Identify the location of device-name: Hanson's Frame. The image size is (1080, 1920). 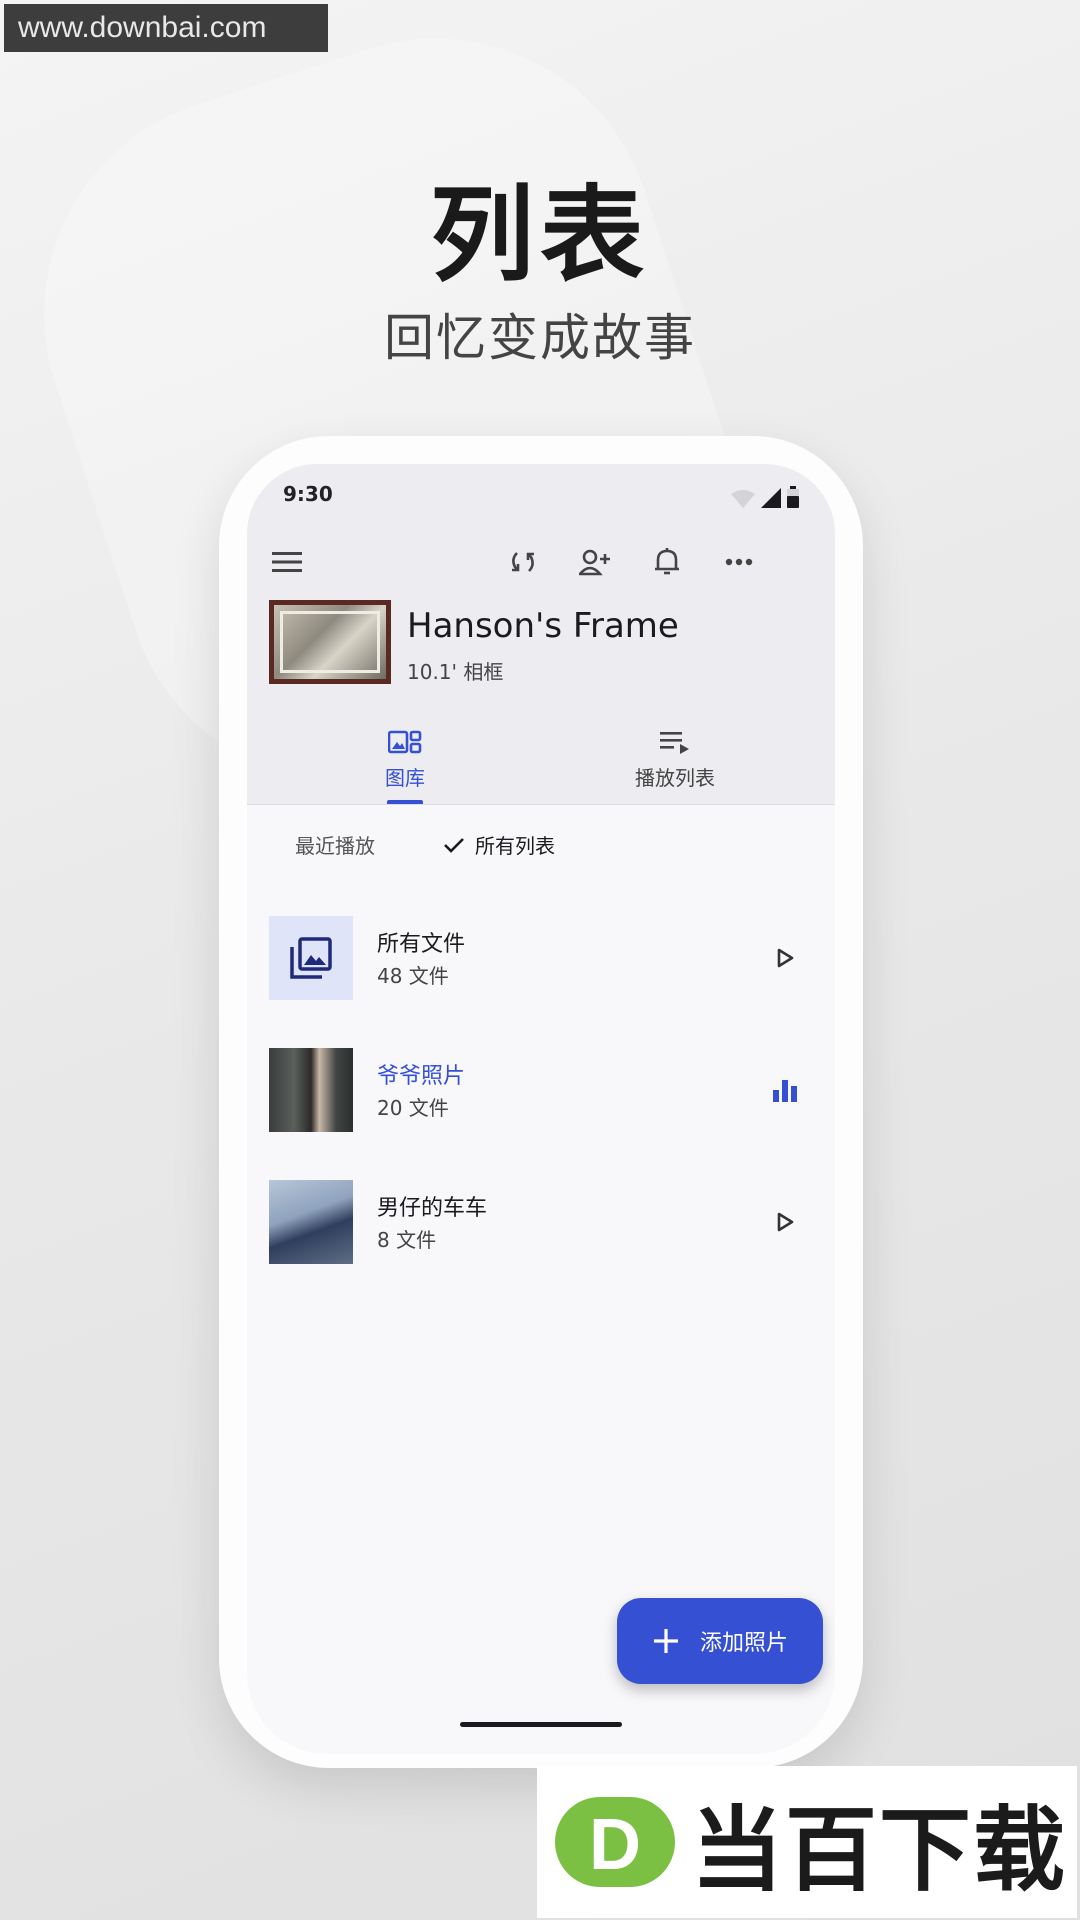
(543, 626).